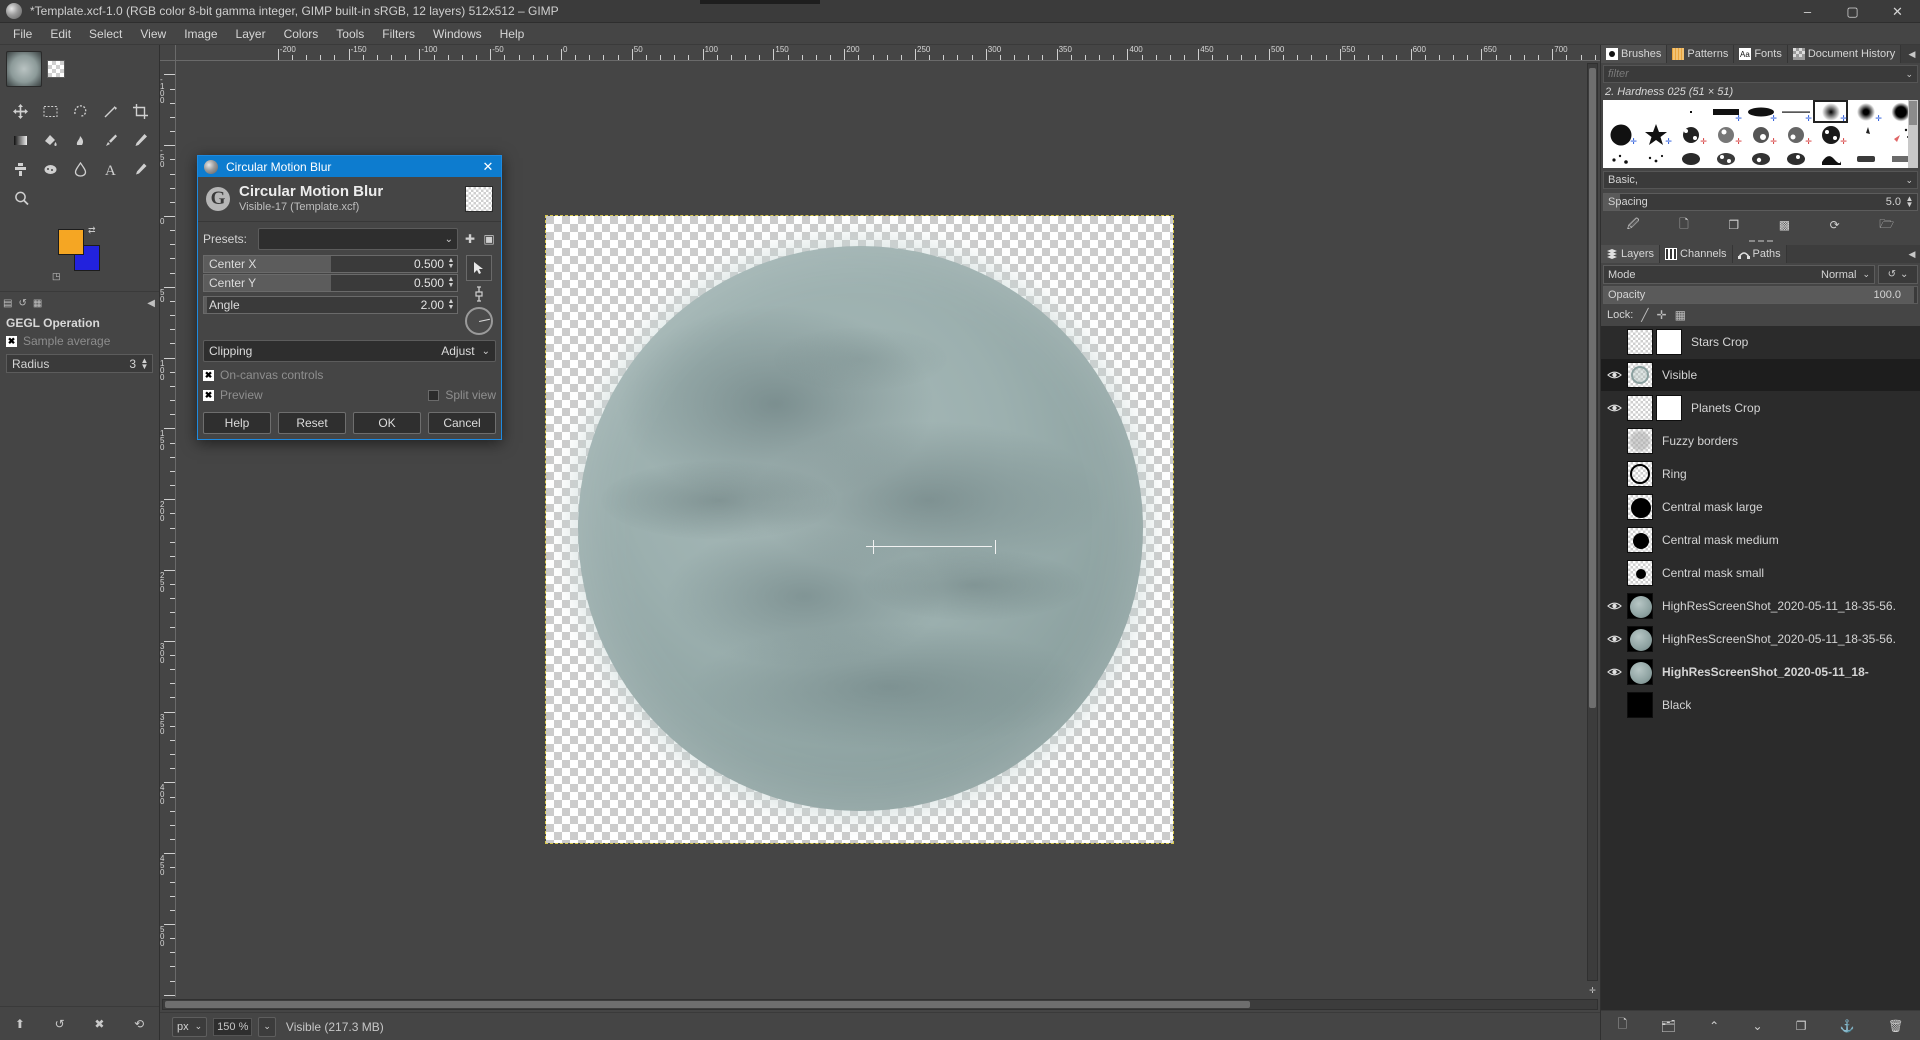 The image size is (1920, 1040). I want to click on smudge-tool-icon, so click(81, 140).